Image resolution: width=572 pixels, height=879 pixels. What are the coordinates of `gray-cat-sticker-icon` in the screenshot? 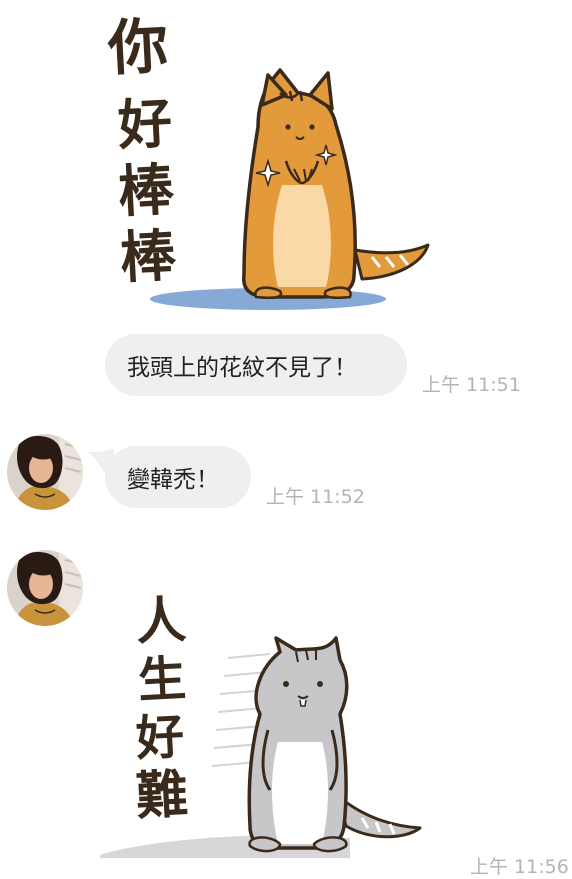 It's located at (261, 747).